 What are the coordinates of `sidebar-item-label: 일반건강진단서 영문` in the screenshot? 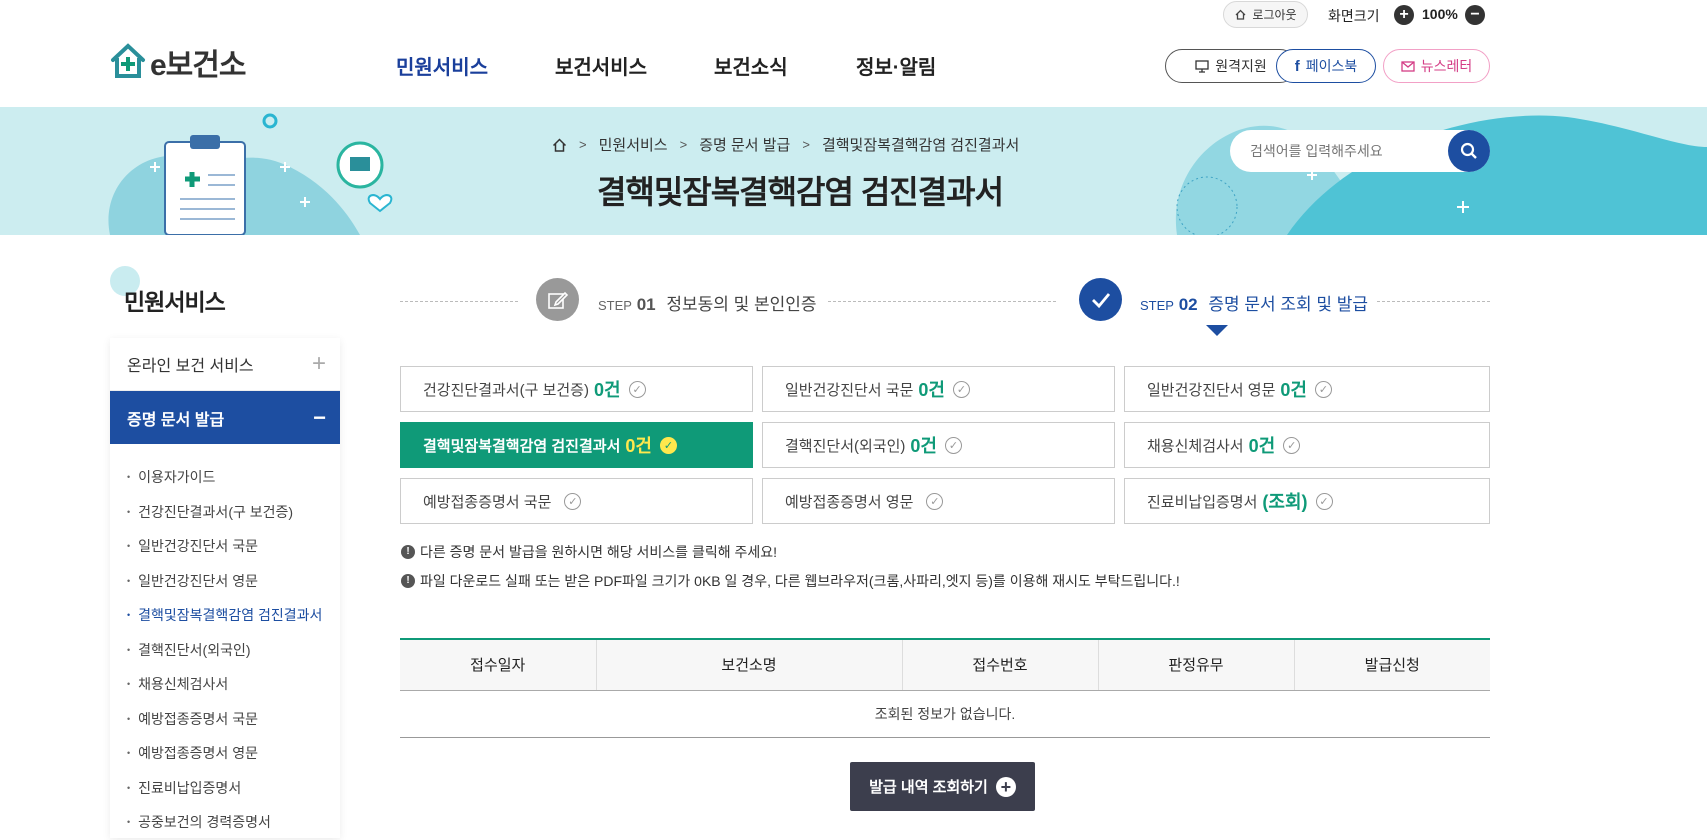 It's located at (198, 580).